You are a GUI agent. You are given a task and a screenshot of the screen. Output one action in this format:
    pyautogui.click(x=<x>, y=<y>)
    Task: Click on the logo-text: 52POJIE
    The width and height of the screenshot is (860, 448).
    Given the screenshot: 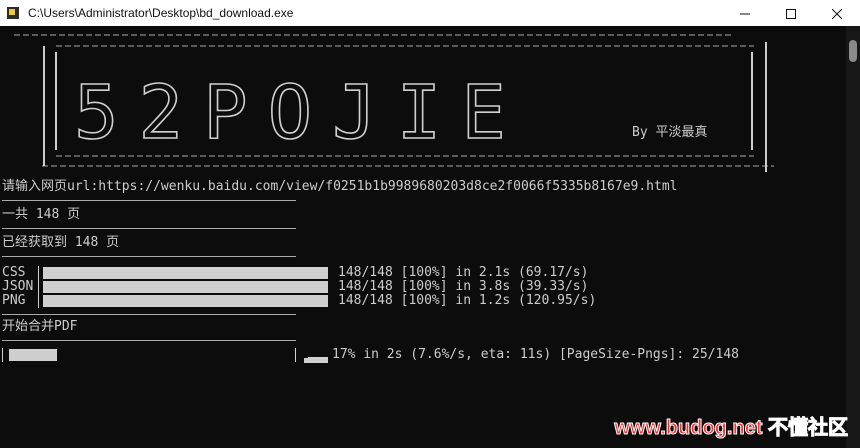 What is the action you would take?
    pyautogui.click(x=300, y=113)
    